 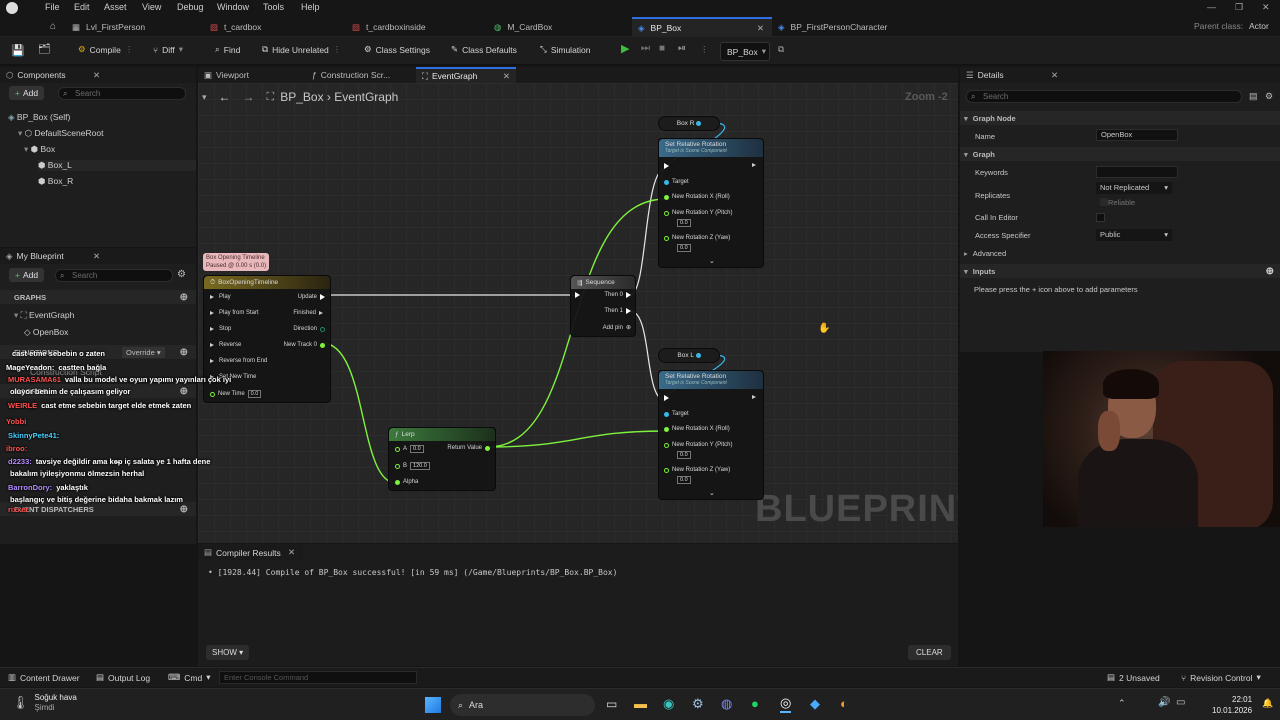 What do you see at coordinates (273, 7) in the screenshot?
I see `menu-tools: Tools` at bounding box center [273, 7].